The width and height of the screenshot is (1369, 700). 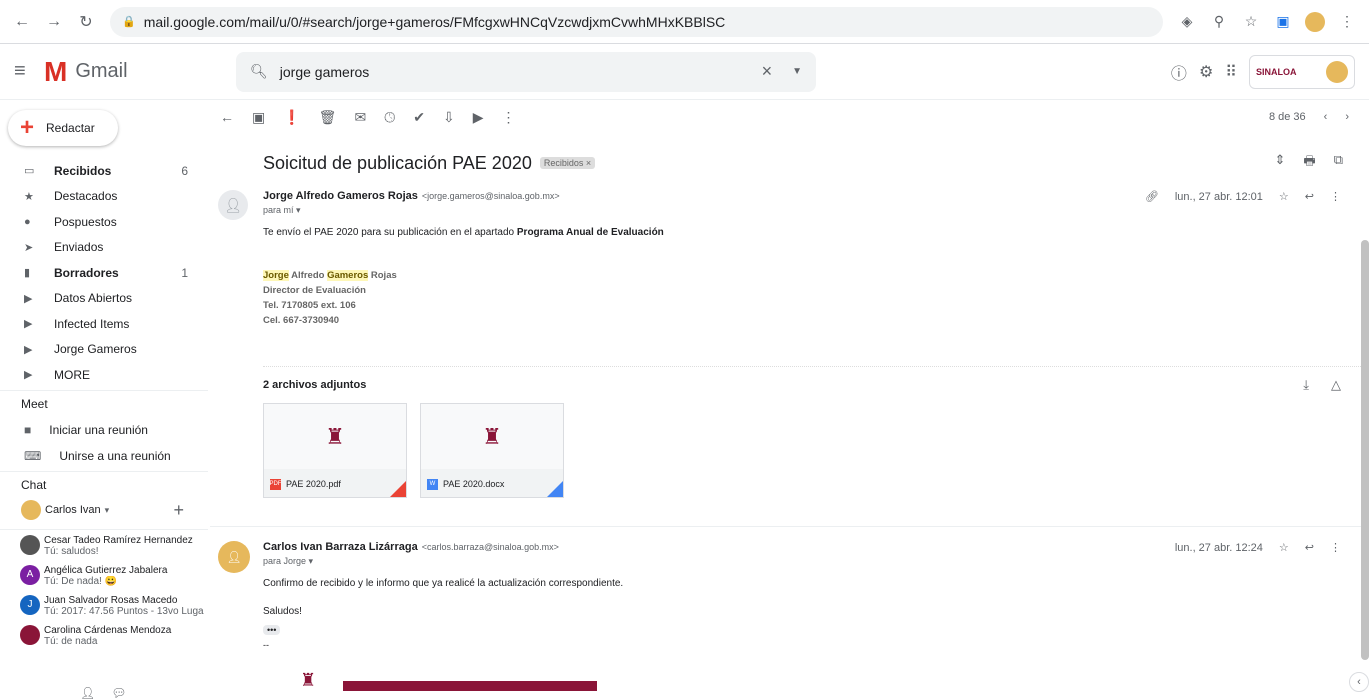 I want to click on file-type-icon: W, so click(x=432, y=484).